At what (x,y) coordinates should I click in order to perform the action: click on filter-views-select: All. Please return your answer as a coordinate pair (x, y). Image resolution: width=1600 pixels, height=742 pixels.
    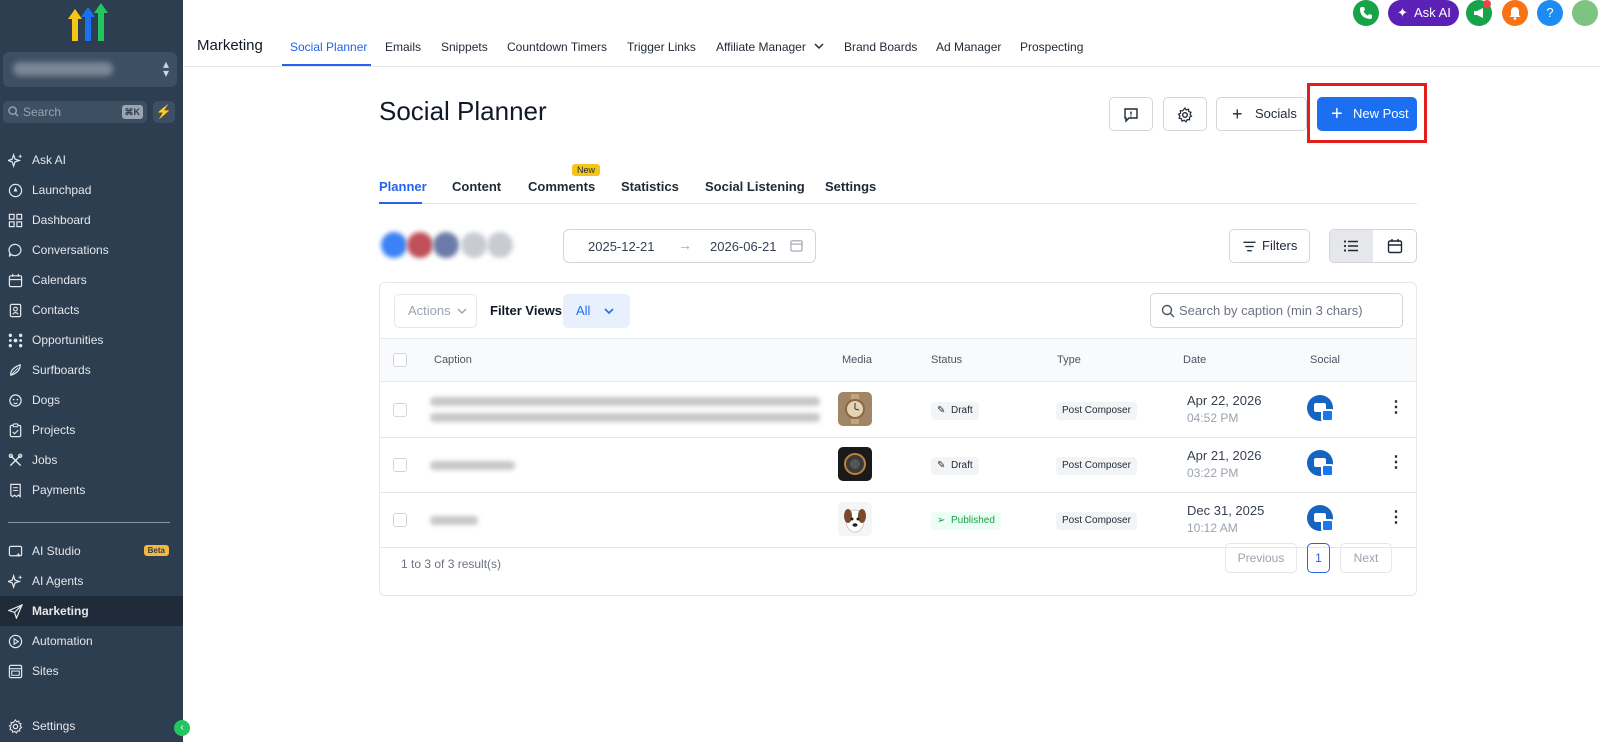
    Looking at the image, I should click on (596, 311).